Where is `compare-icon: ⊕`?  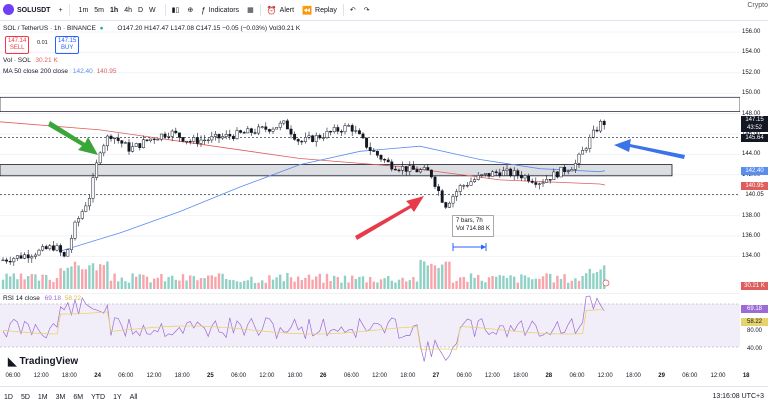 compare-icon: ⊕ is located at coordinates (190, 10).